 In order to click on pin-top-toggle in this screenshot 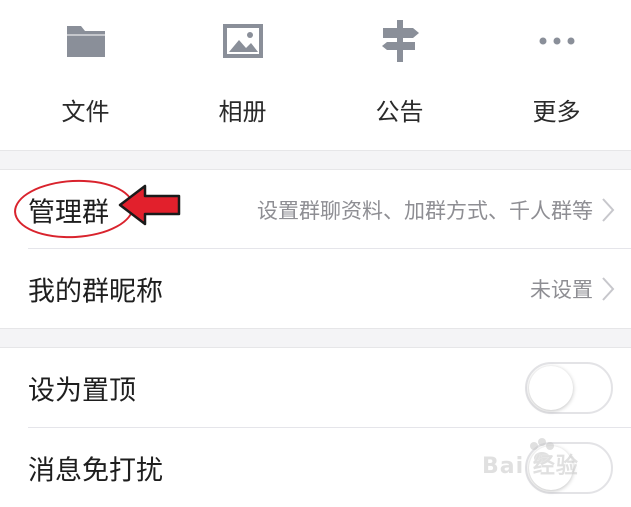, I will do `click(569, 387)`.